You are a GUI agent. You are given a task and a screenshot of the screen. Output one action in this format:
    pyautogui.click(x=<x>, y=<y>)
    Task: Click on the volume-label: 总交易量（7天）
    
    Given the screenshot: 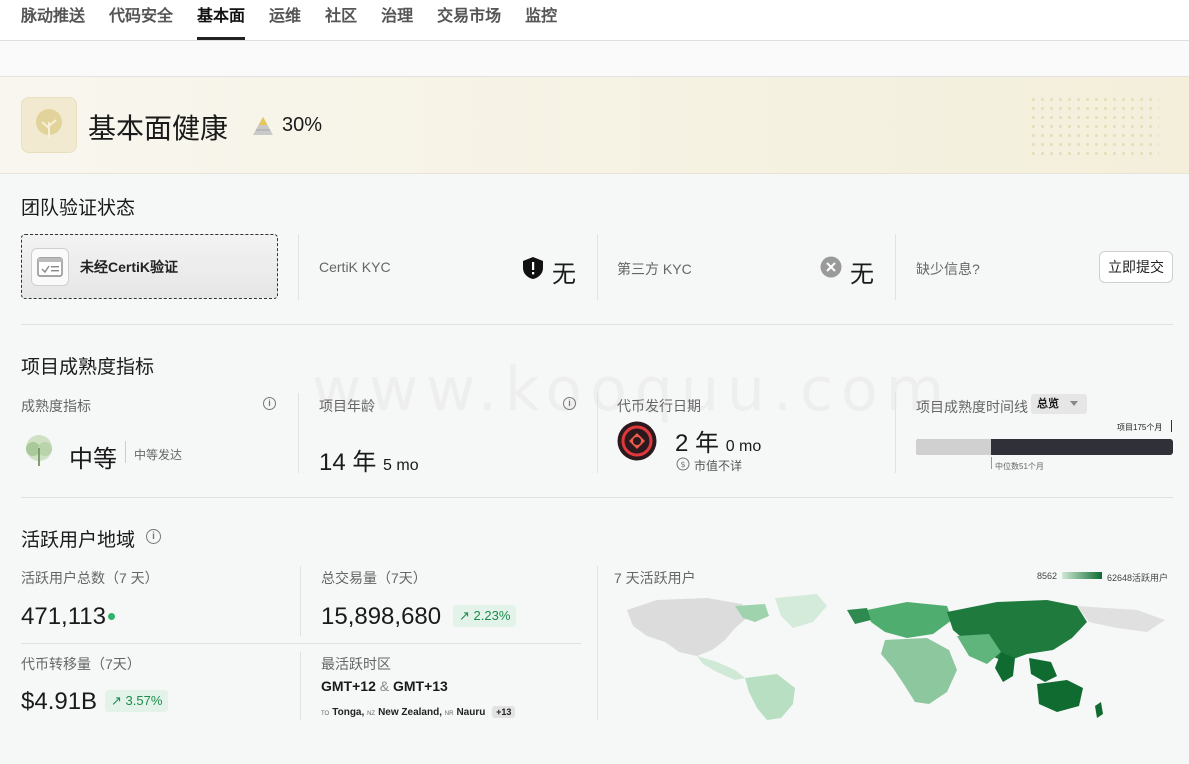 What is the action you would take?
    pyautogui.click(x=374, y=578)
    